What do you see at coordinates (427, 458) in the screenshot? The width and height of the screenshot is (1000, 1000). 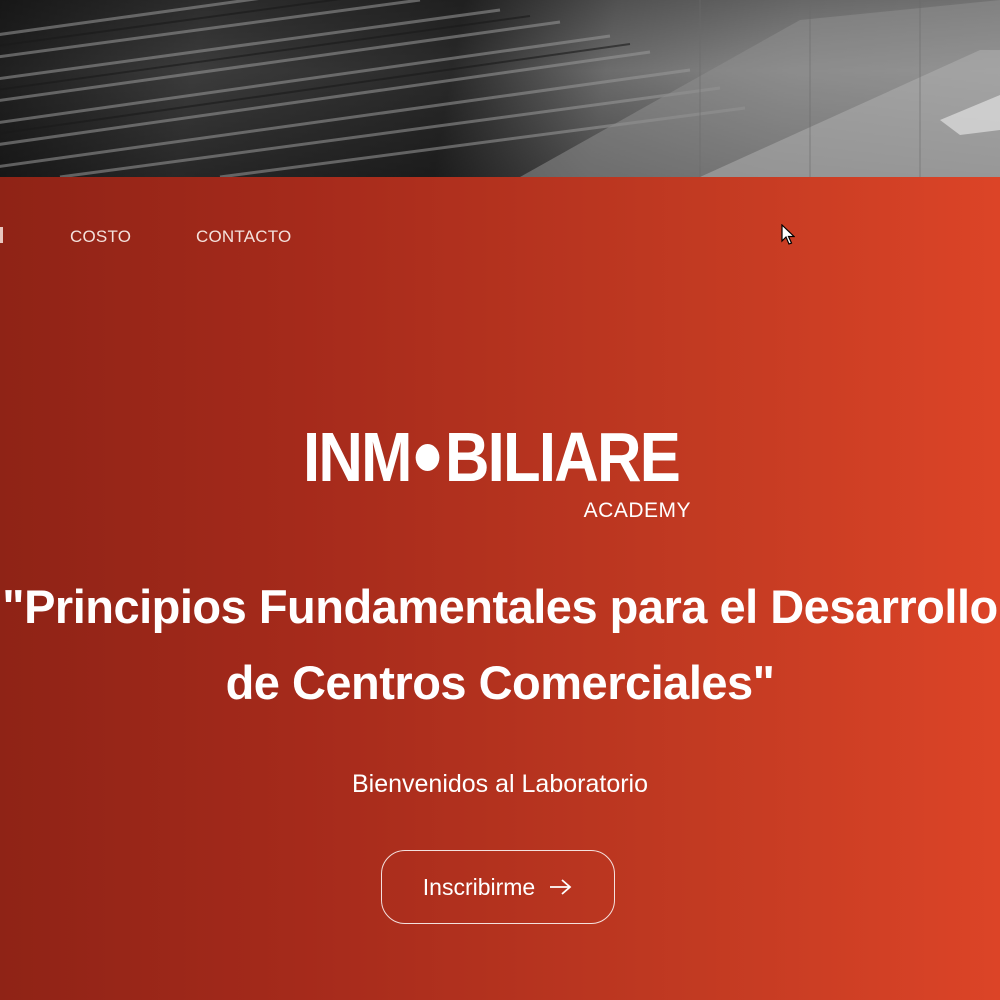 I see `logo-dot-icon` at bounding box center [427, 458].